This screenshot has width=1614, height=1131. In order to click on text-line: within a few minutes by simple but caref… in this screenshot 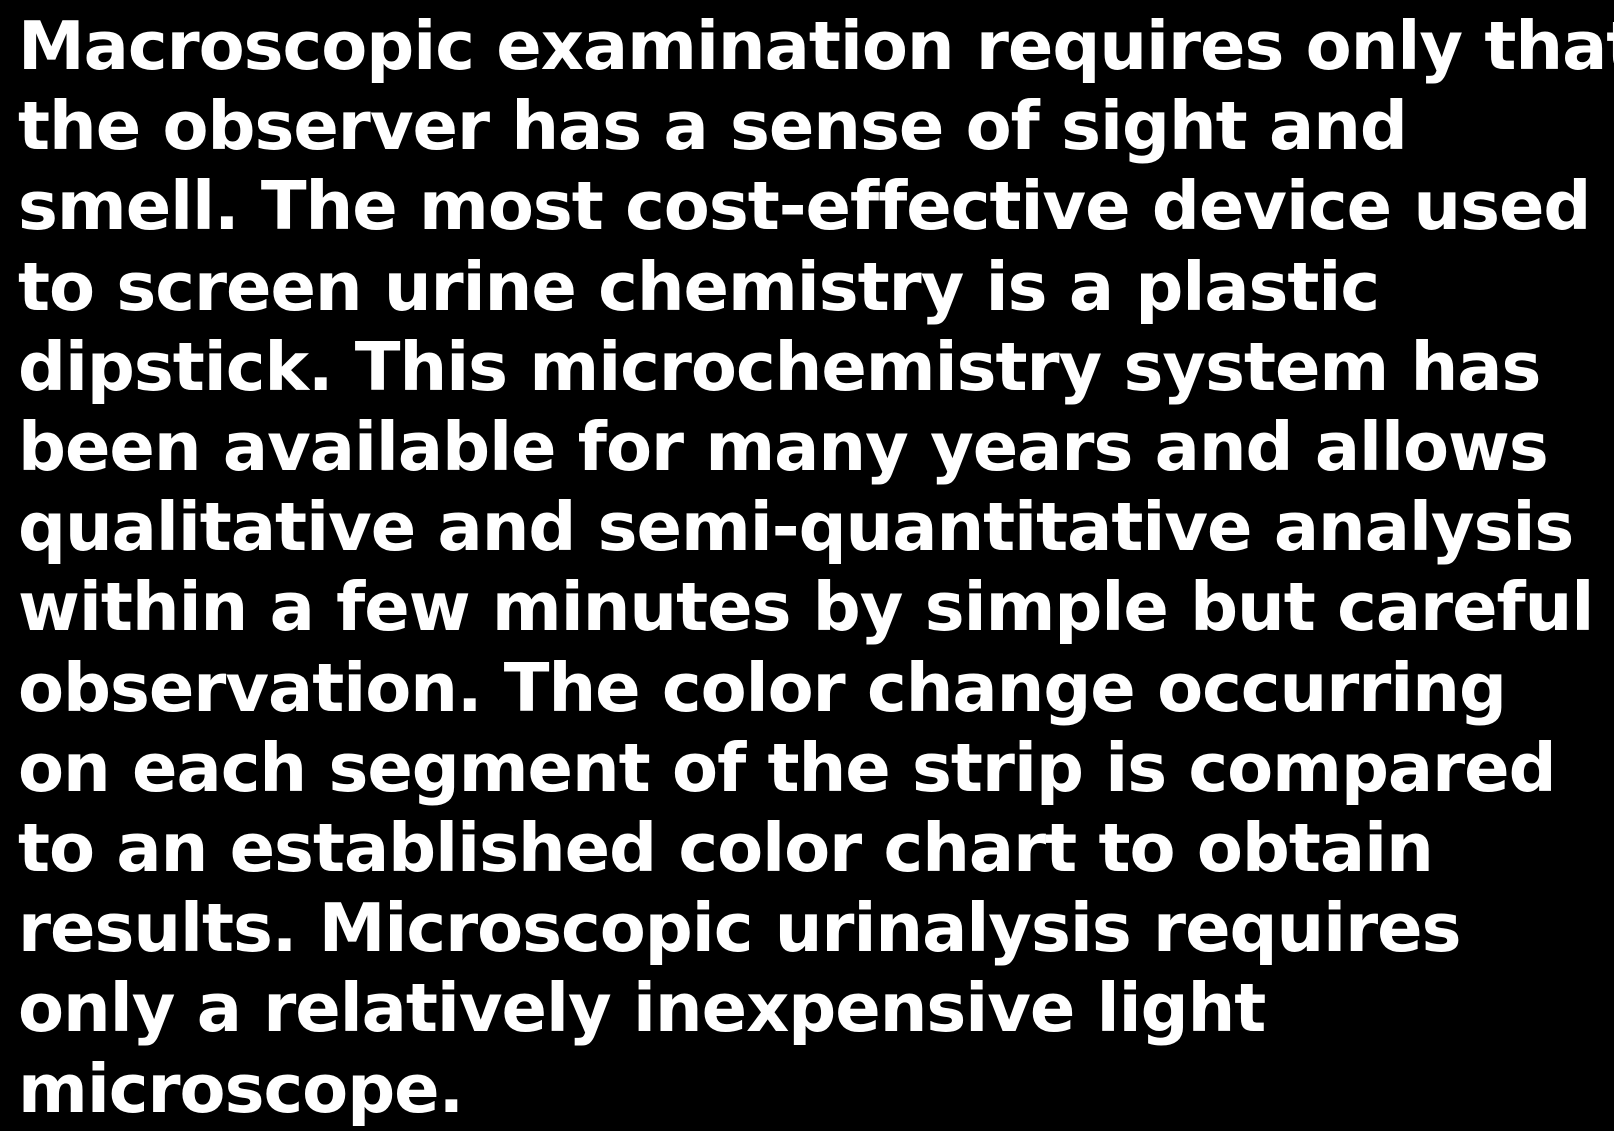, I will do `click(806, 607)`.